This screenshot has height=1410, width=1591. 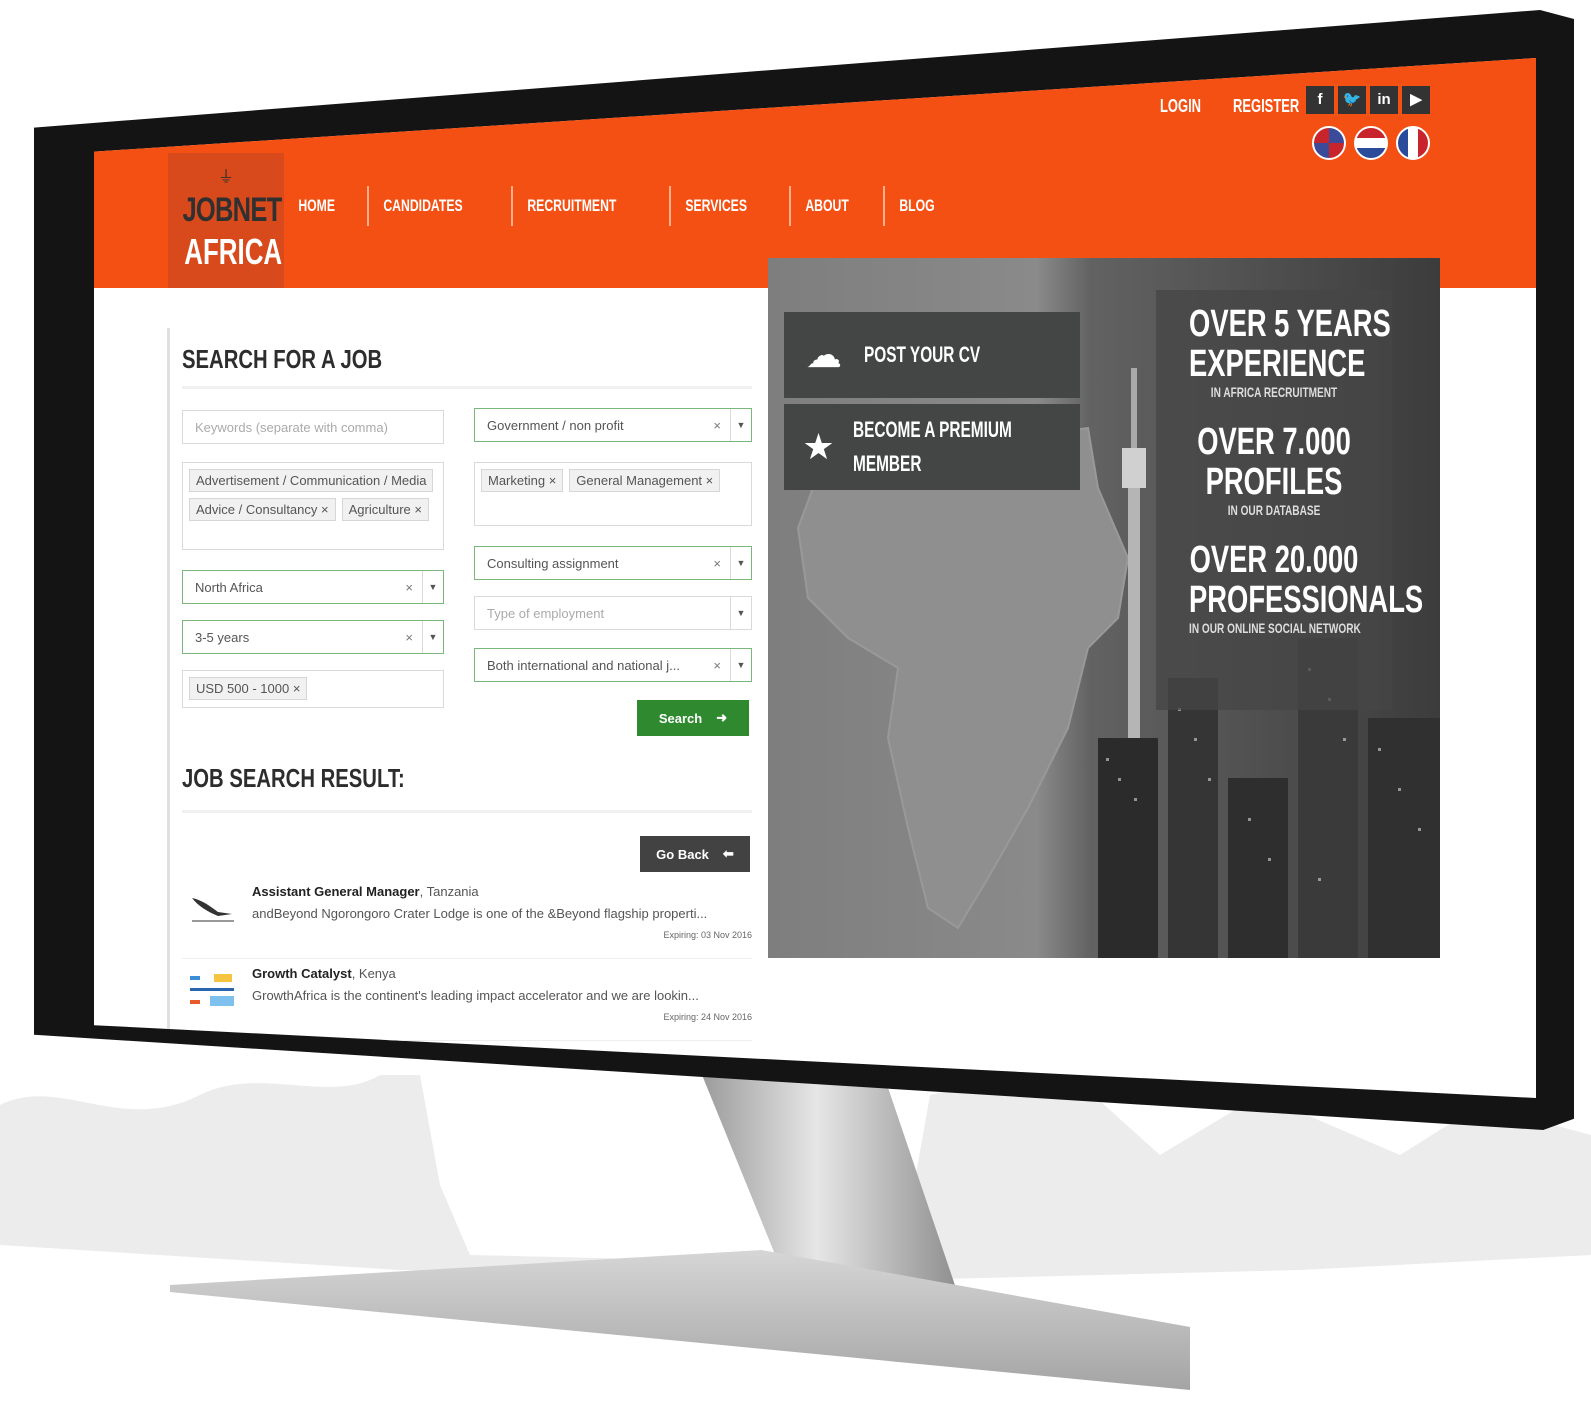 What do you see at coordinates (613, 613) in the screenshot?
I see `employment-type-select: Type of employment ▼` at bounding box center [613, 613].